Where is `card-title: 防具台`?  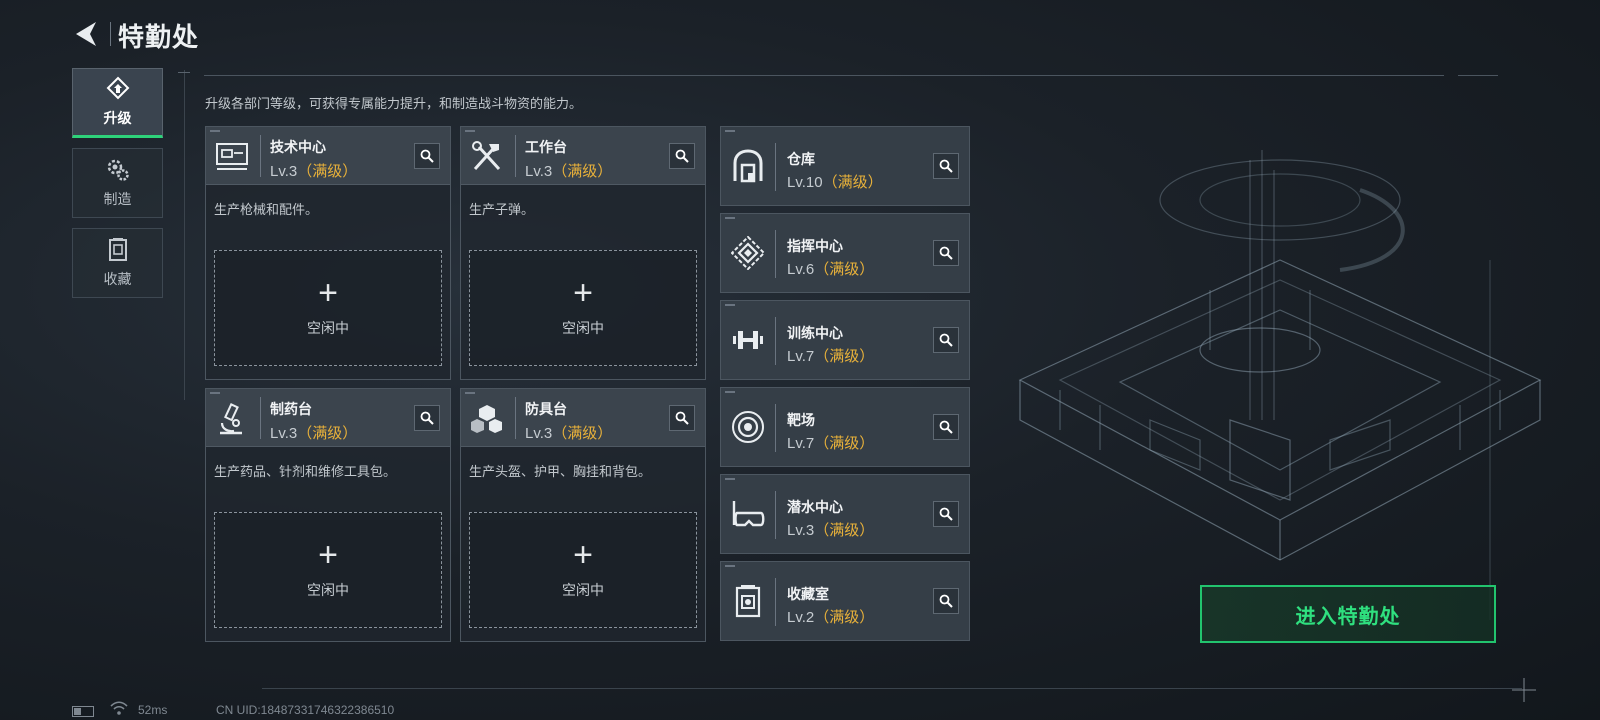 card-title: 防具台 is located at coordinates (546, 409).